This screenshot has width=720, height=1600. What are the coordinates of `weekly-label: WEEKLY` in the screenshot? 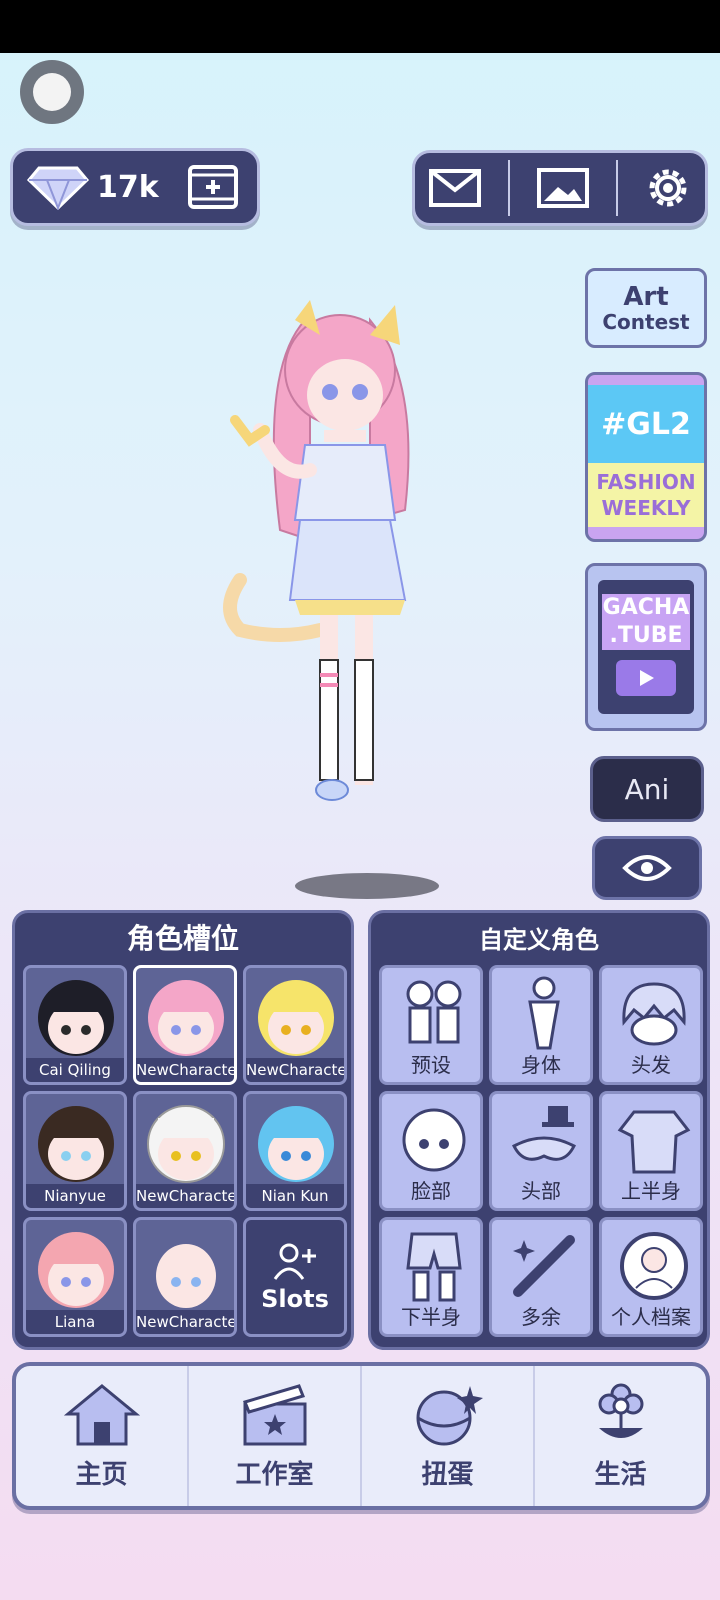 It's located at (646, 508).